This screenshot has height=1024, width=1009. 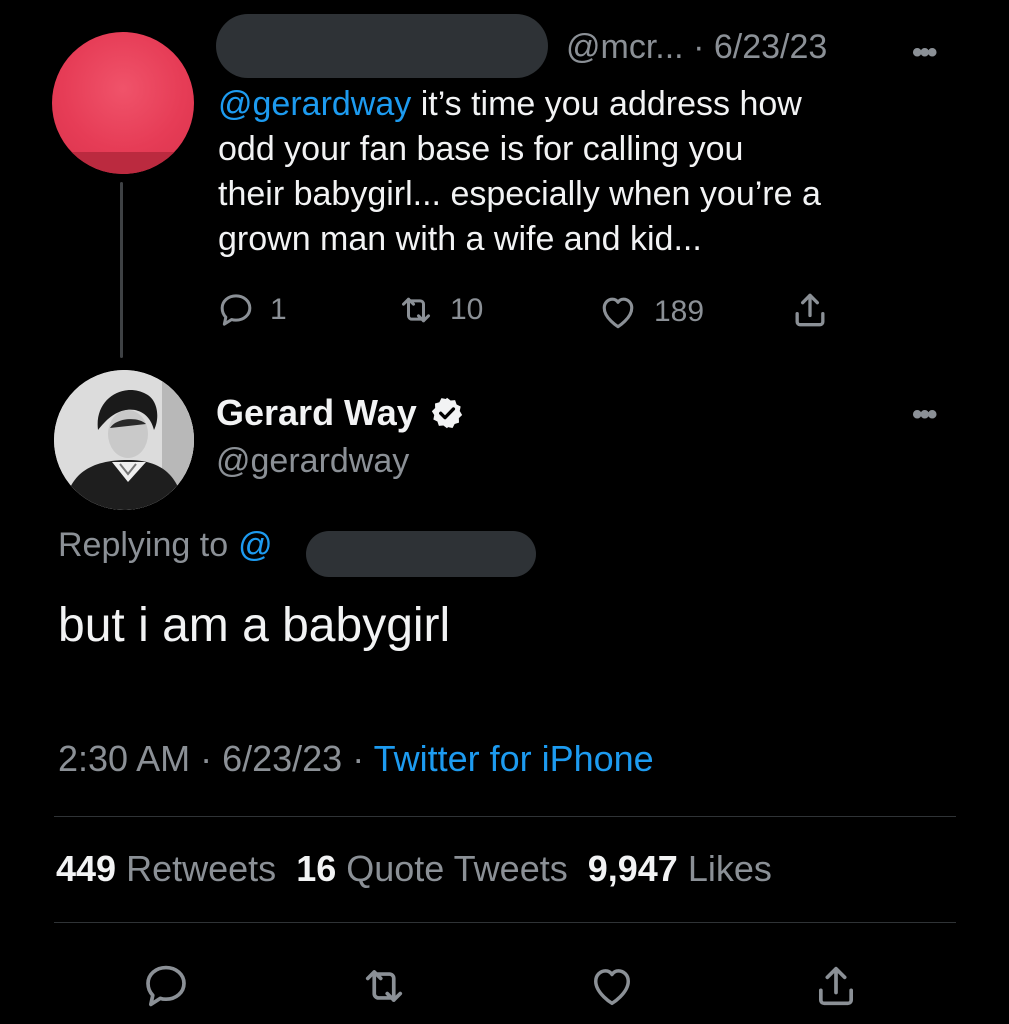 I want to click on retweets-stat: 449 Retweets, so click(x=166, y=868).